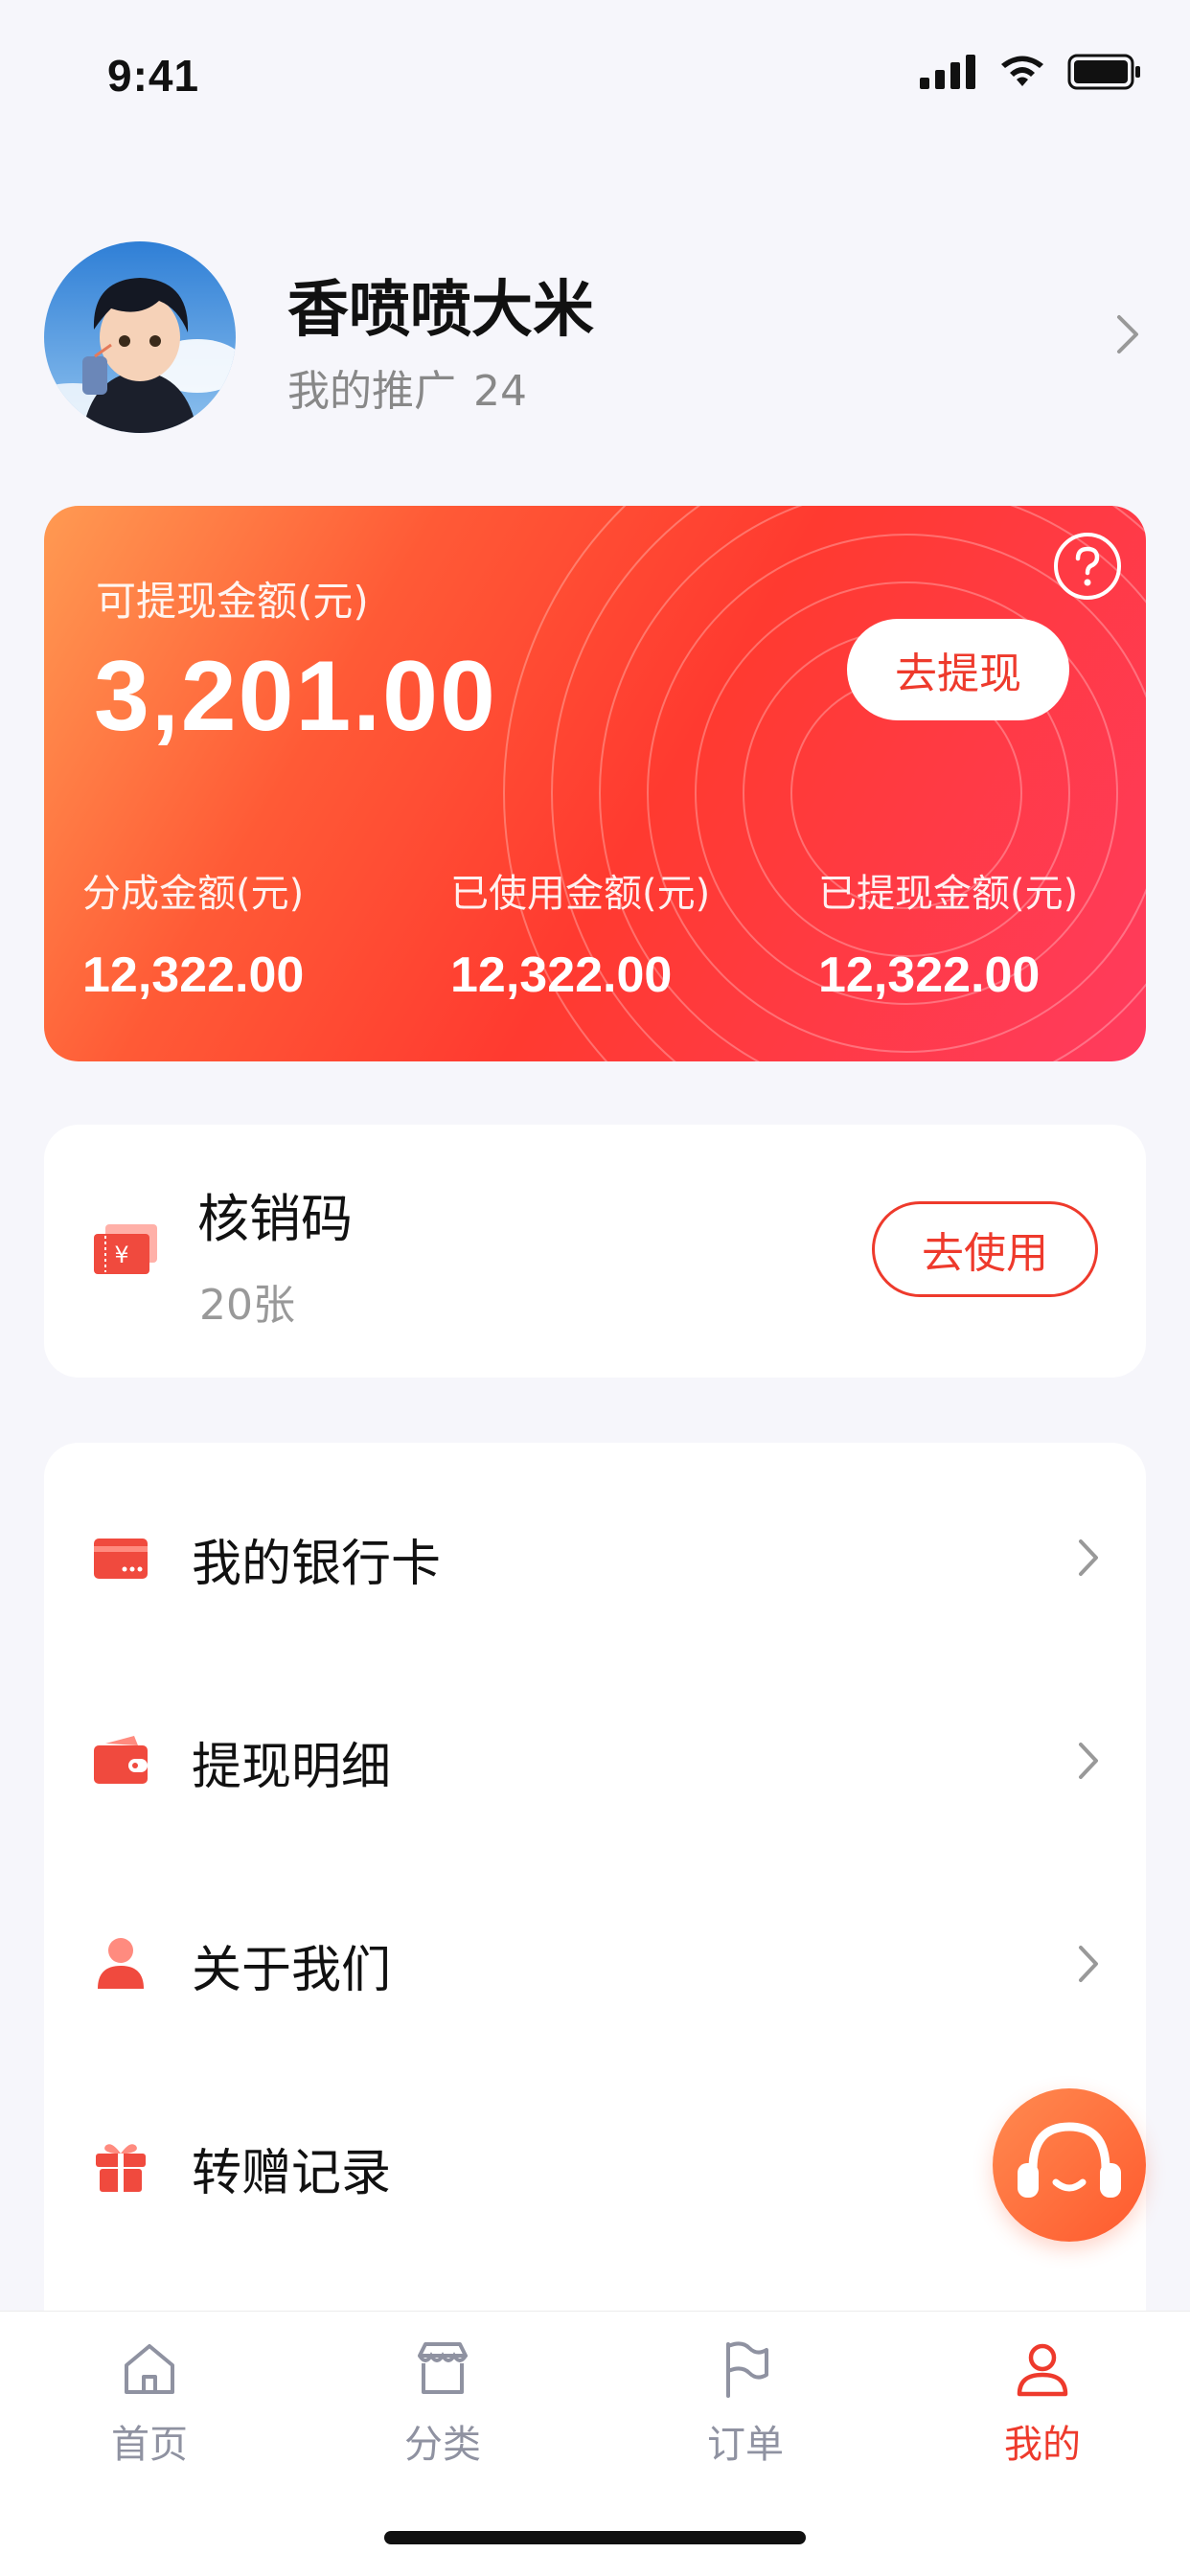 The image size is (1190, 2576). I want to click on tab-home: 首页, so click(150, 2410).